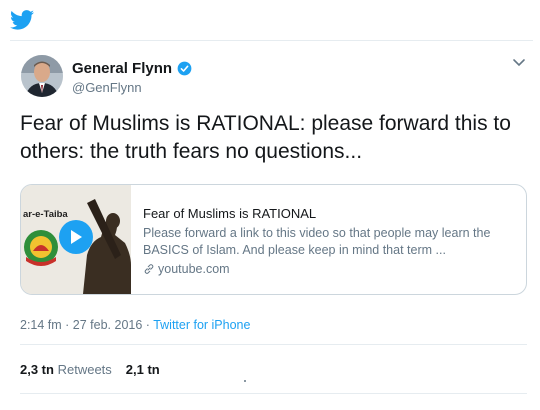 The height and width of the screenshot is (410, 540). What do you see at coordinates (273, 393) in the screenshot?
I see `stats-divider` at bounding box center [273, 393].